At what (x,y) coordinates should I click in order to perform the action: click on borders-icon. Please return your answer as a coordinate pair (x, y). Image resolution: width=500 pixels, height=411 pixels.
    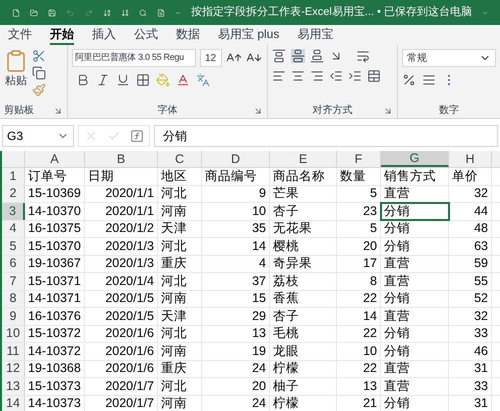
    Looking at the image, I should click on (143, 80).